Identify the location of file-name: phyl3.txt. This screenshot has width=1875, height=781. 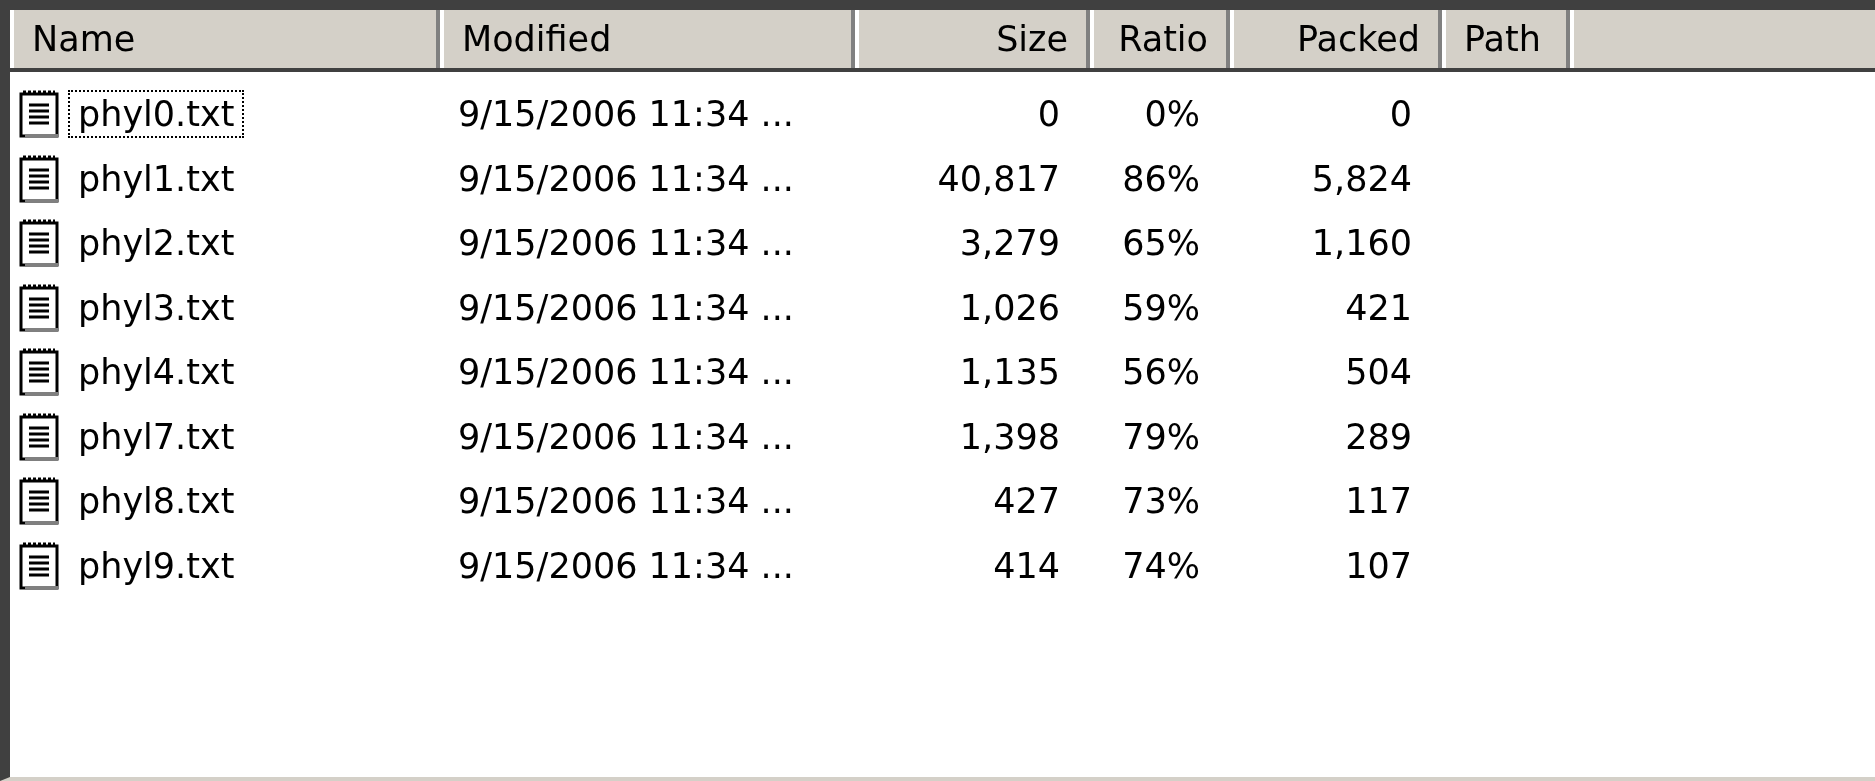
(156, 307).